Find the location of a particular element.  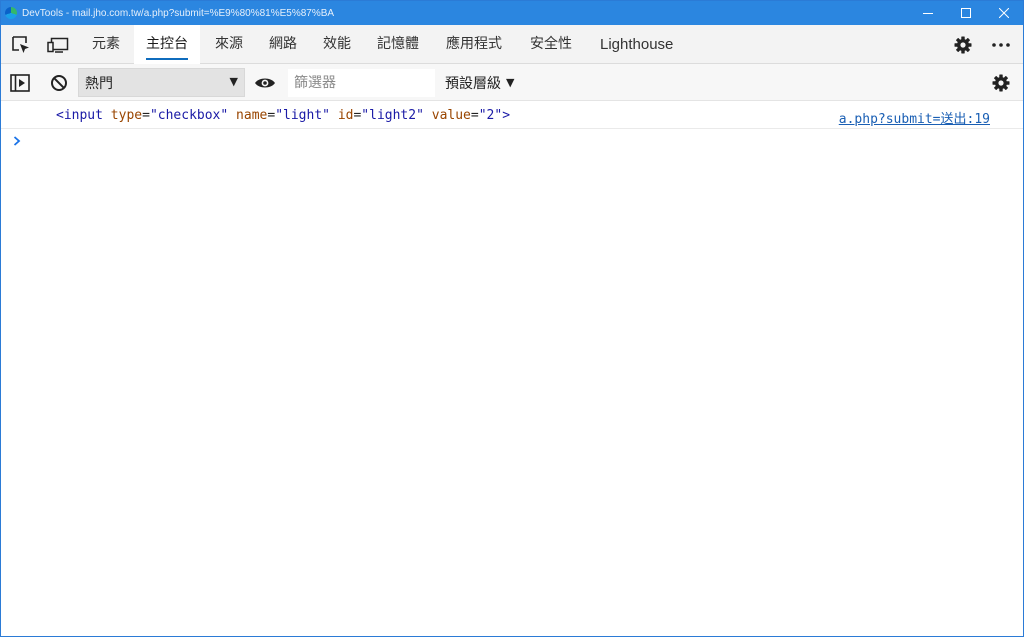

attribute-value: "light" is located at coordinates (302, 115).